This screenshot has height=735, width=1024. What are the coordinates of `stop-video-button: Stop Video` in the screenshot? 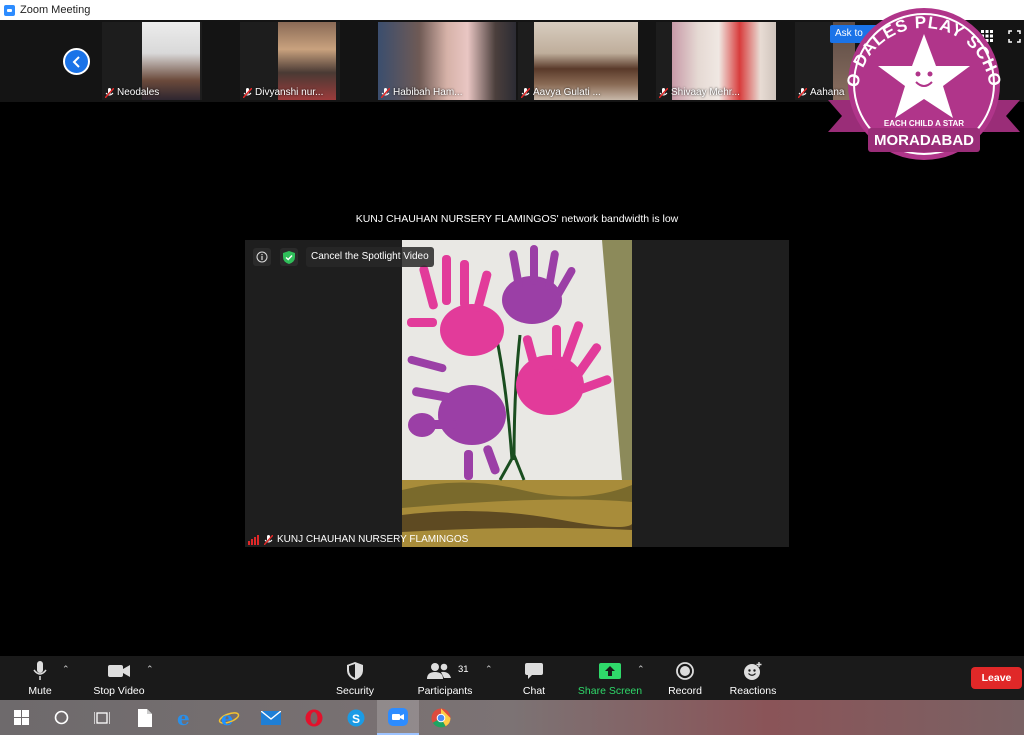 It's located at (119, 678).